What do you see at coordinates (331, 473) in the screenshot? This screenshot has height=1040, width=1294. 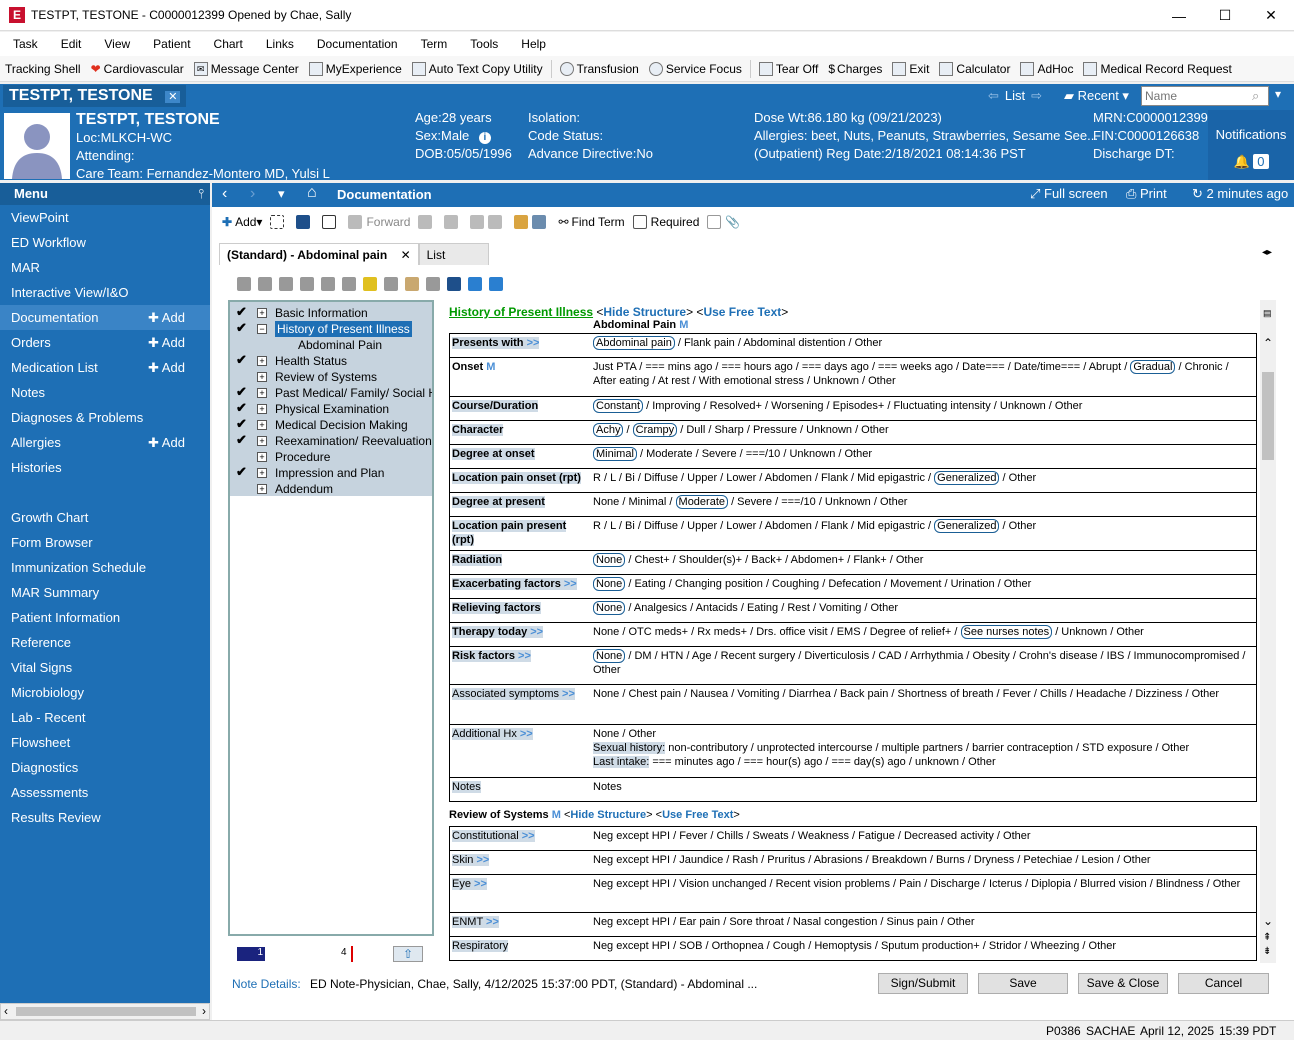 I see `tree-item-impression-and-plan: ✔ + Impression and Plan` at bounding box center [331, 473].